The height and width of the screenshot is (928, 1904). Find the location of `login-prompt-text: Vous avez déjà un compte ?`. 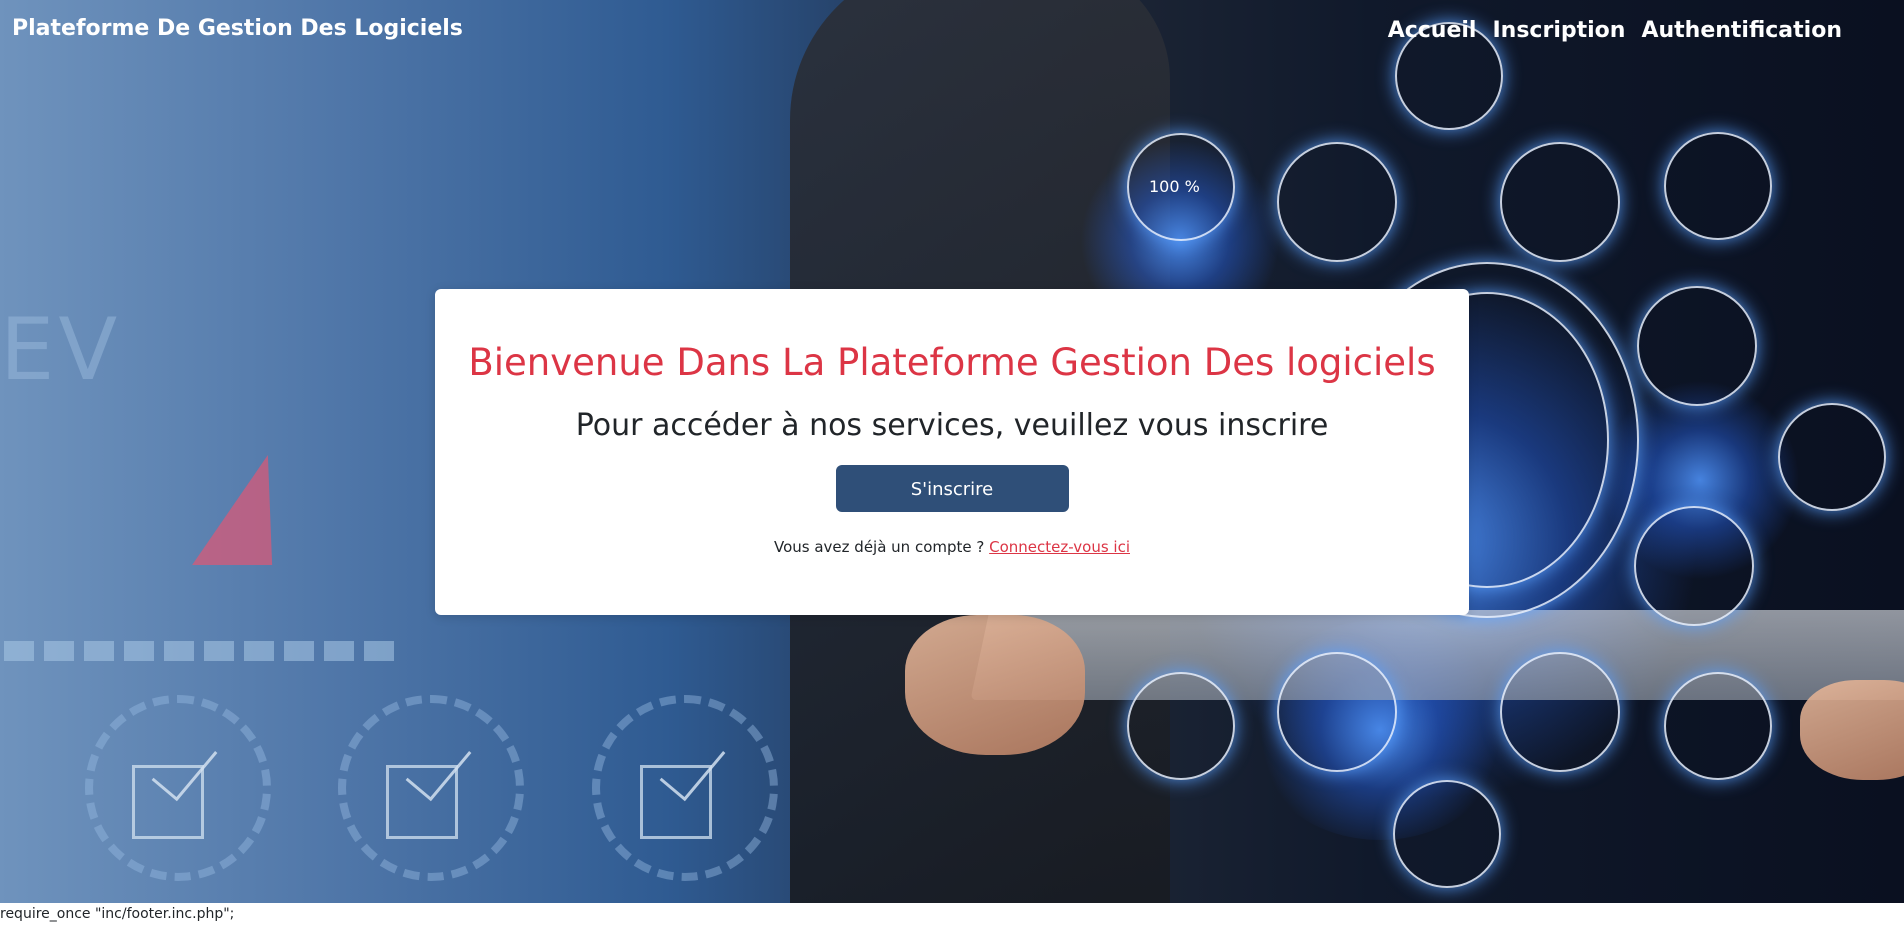

login-prompt-text: Vous avez déjà un compte ? is located at coordinates (879, 547).